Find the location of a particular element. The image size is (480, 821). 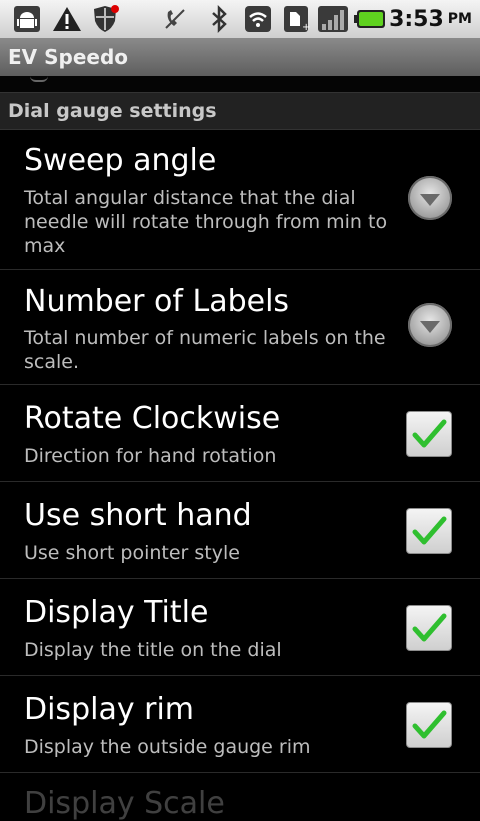

pref-summary: Use short pointer style is located at coordinates (132, 553).